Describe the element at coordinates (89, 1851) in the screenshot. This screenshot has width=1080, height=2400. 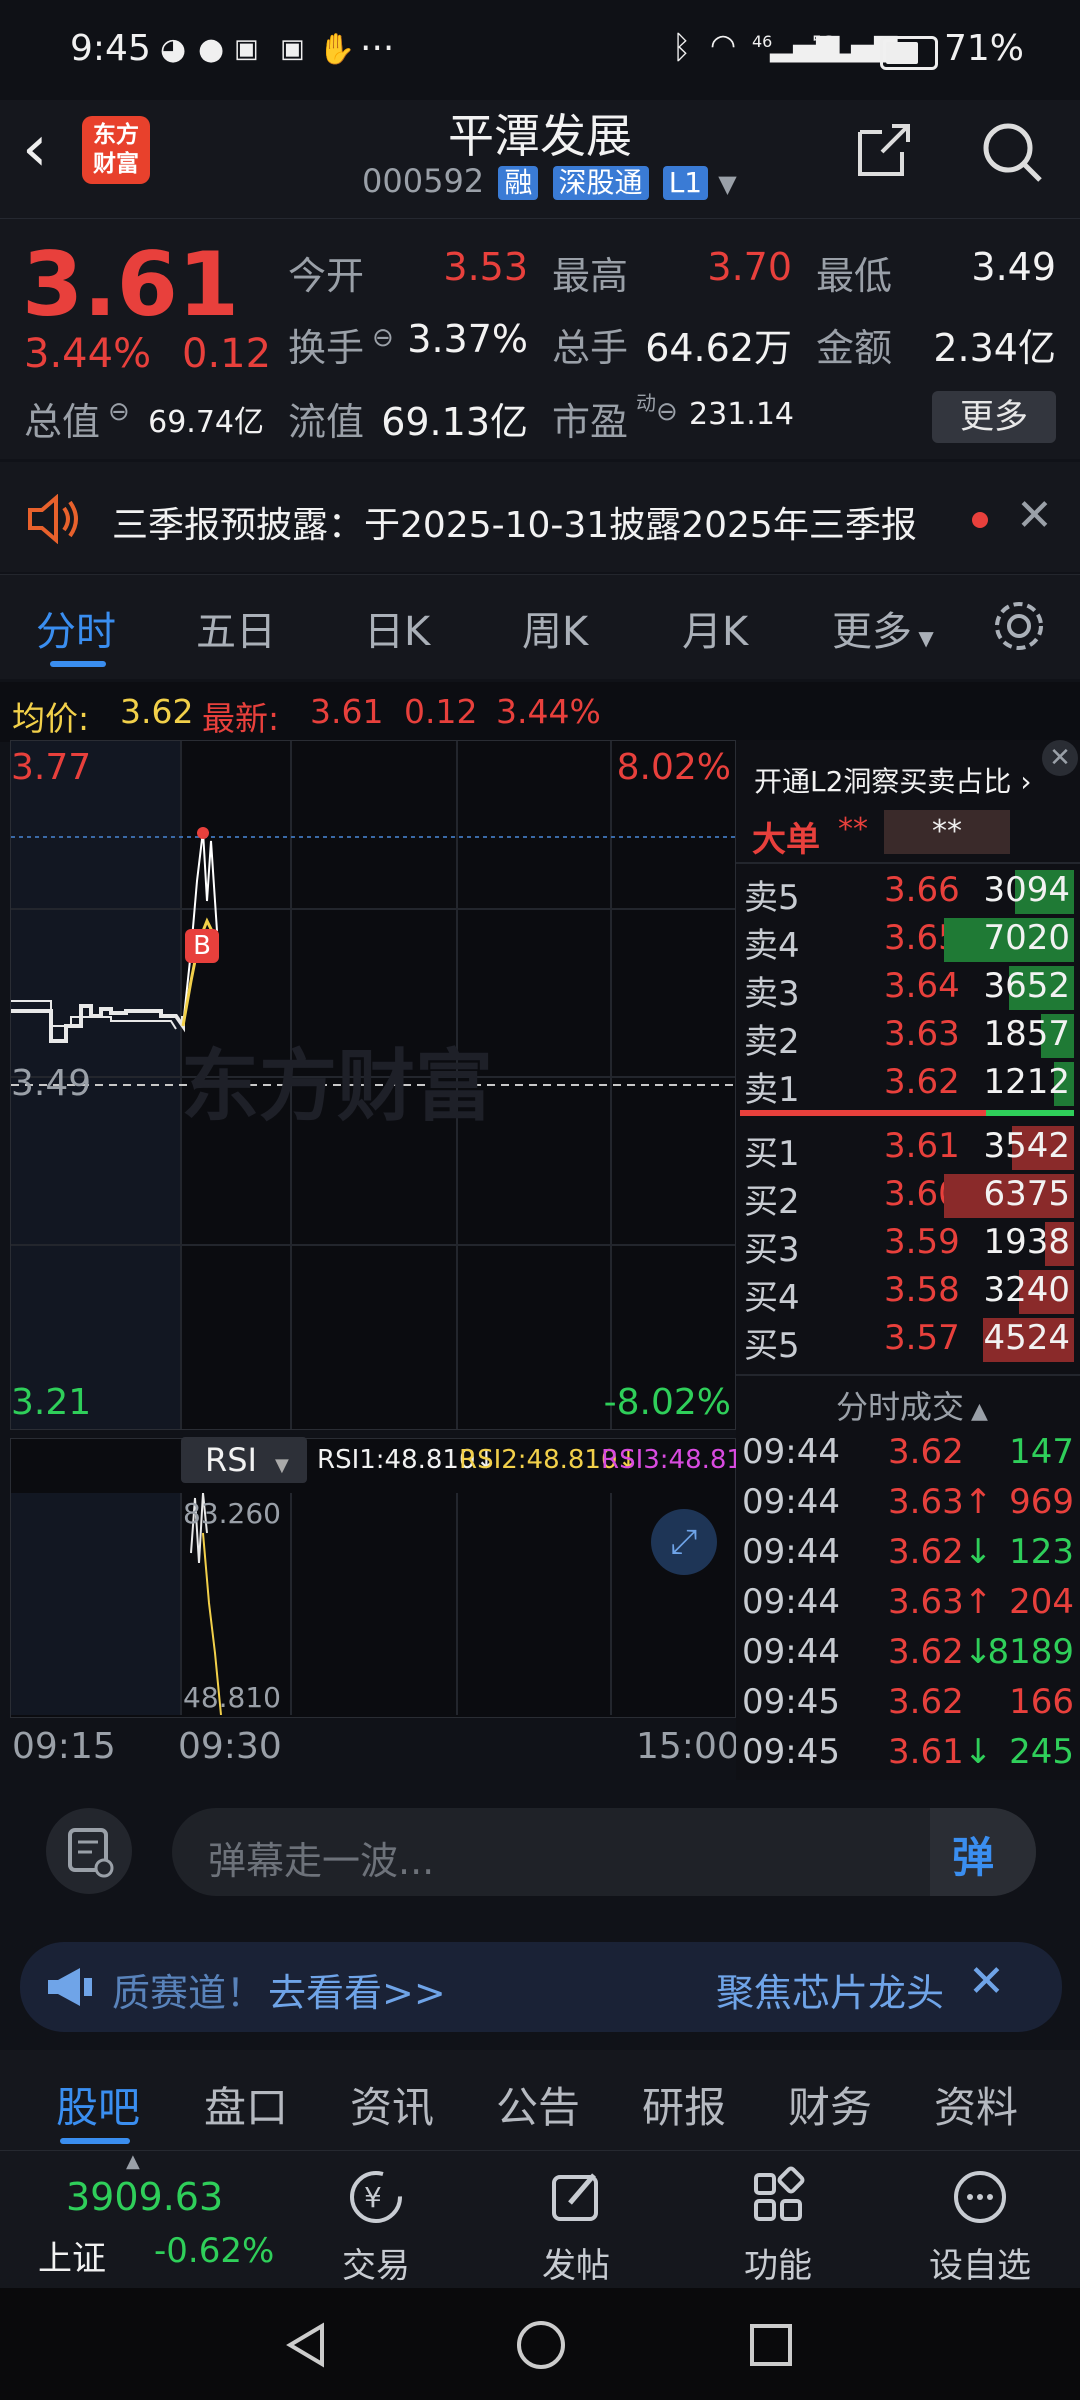
I see `note-icon` at that location.